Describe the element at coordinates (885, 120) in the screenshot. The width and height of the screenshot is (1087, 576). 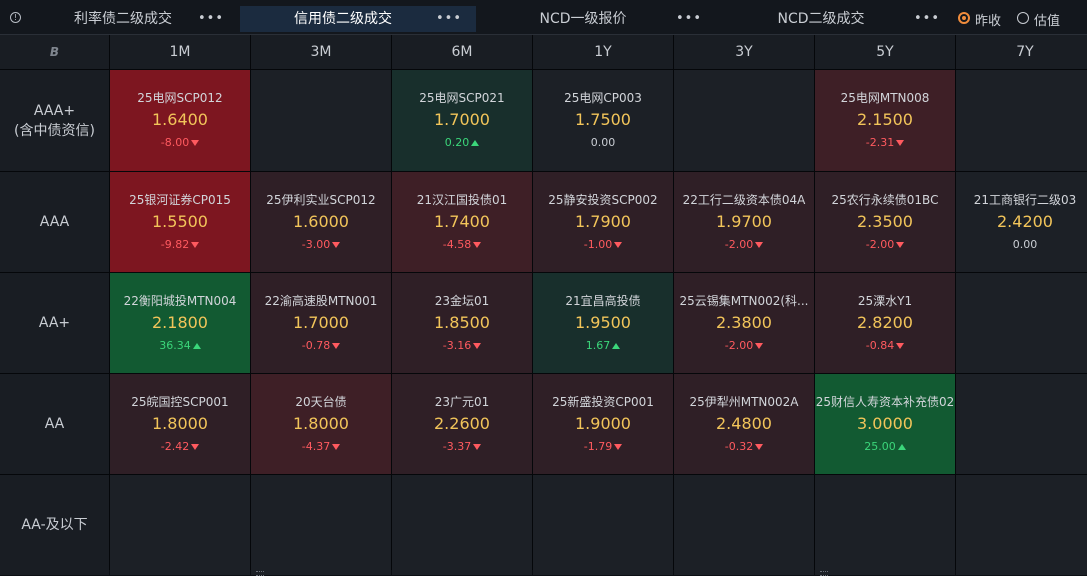
I see `bond-cell: 25电网MTN008 2.1500 -2.31` at that location.